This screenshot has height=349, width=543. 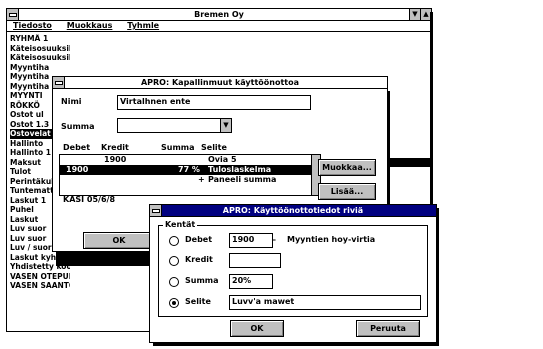 What do you see at coordinates (40, 68) in the screenshot?
I see `list-item: Myyntiha` at bounding box center [40, 68].